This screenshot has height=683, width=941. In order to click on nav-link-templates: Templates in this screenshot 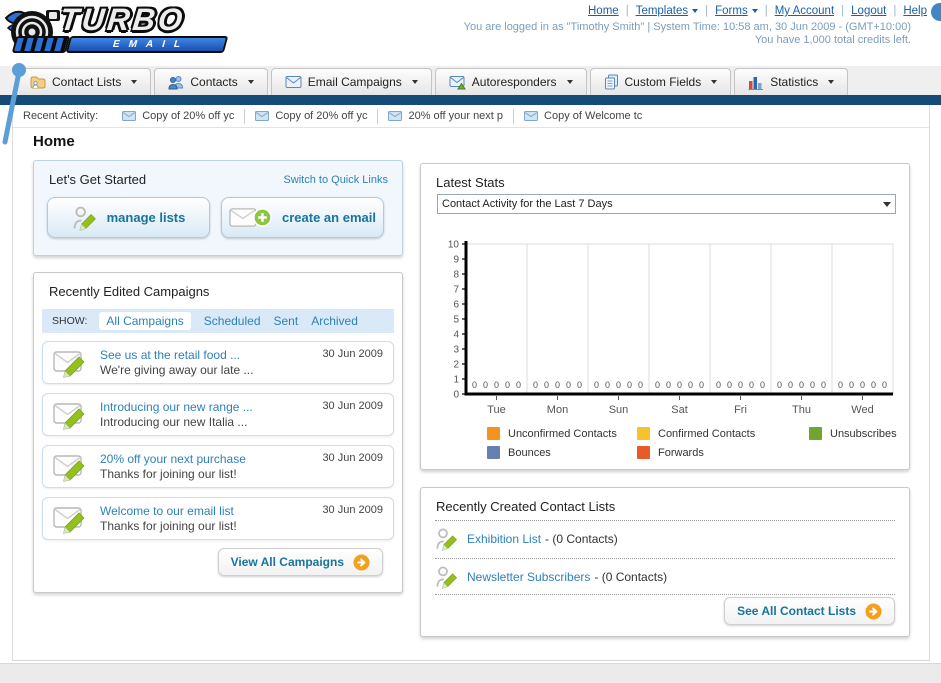, I will do `click(667, 11)`.